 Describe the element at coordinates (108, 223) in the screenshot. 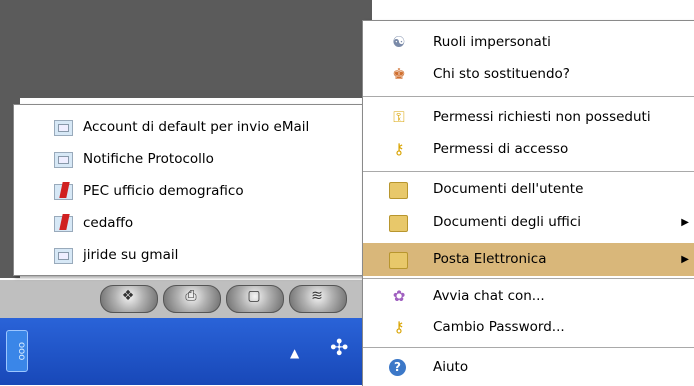

I see `submenu-item-label: cedaffo` at that location.